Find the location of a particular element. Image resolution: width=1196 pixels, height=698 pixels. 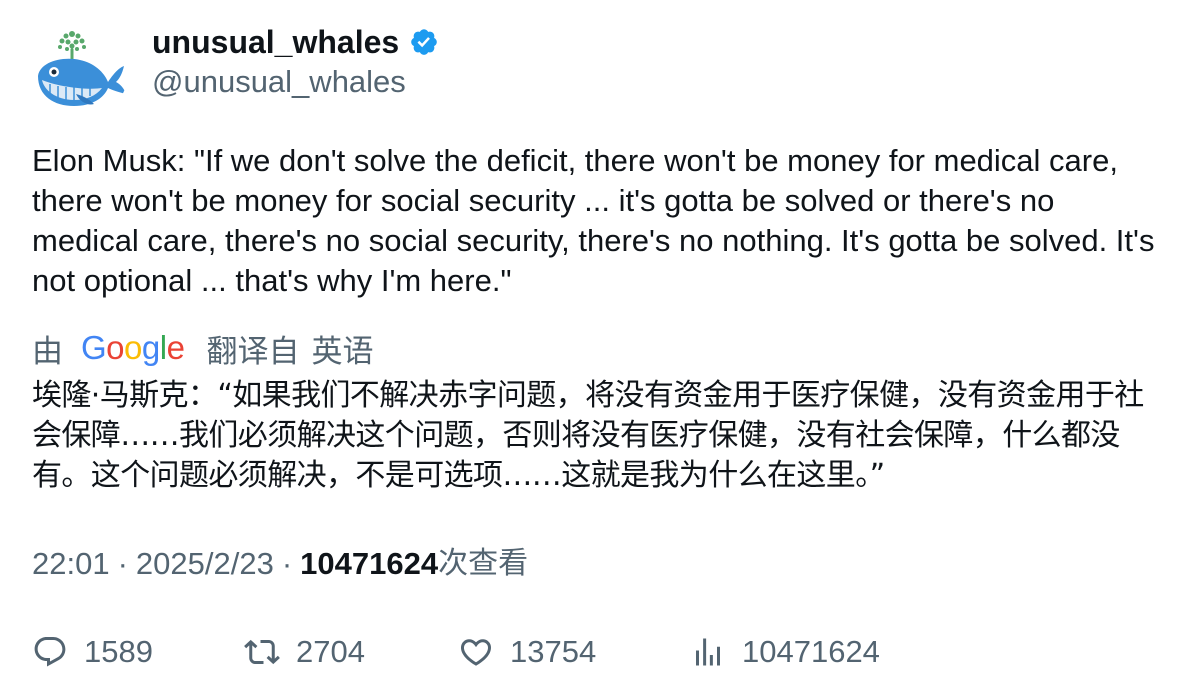

google-logo-letter: g is located at coordinates (150, 347).